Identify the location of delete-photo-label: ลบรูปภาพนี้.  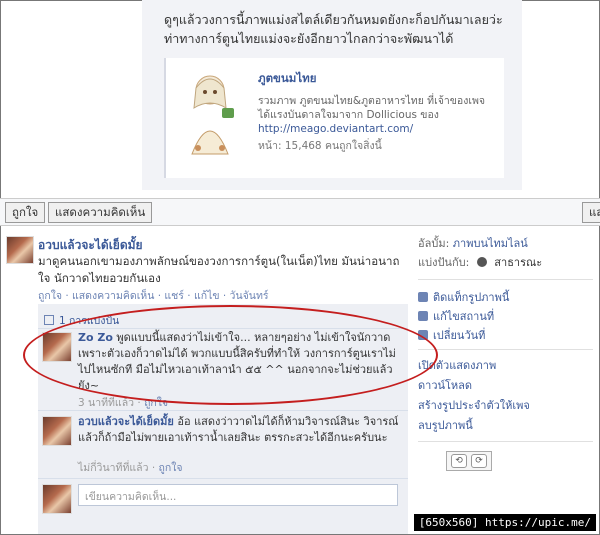
(445, 425).